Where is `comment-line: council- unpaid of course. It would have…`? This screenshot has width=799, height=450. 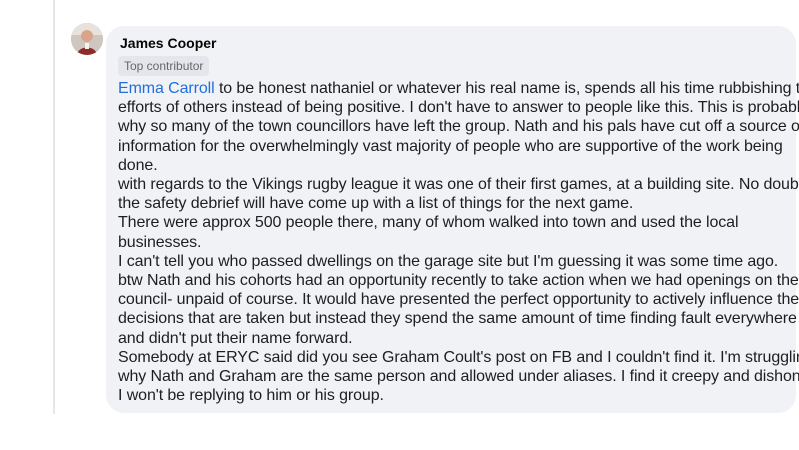 comment-line: council- unpaid of course. It would have… is located at coordinates (458, 300).